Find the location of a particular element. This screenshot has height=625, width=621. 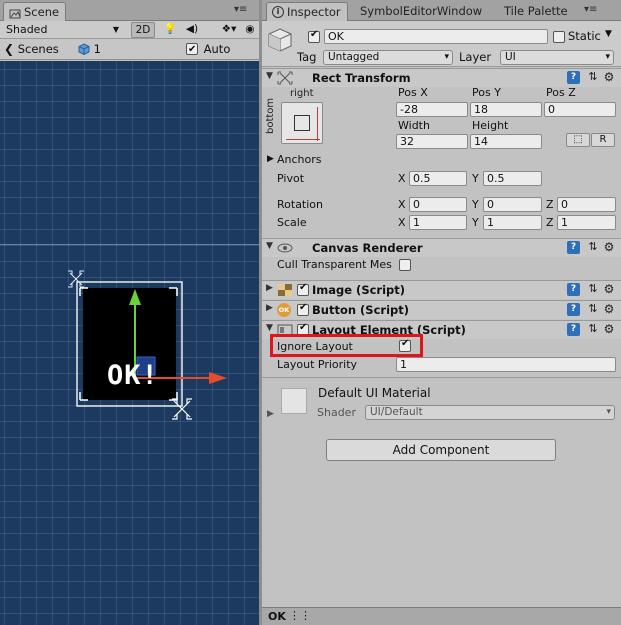

pos-z-label: Pos Z is located at coordinates (561, 92).